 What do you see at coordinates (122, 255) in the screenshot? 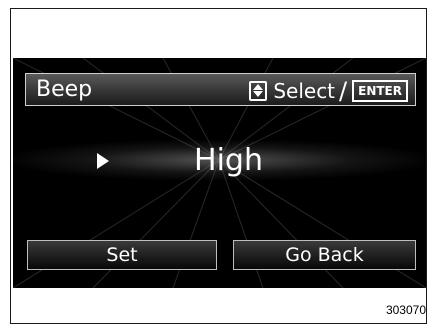
I see `set-button: Set` at bounding box center [122, 255].